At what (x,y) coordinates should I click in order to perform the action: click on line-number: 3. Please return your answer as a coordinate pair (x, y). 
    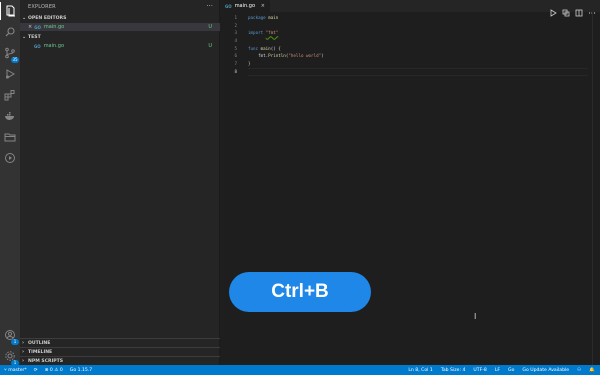
    Looking at the image, I should click on (235, 33).